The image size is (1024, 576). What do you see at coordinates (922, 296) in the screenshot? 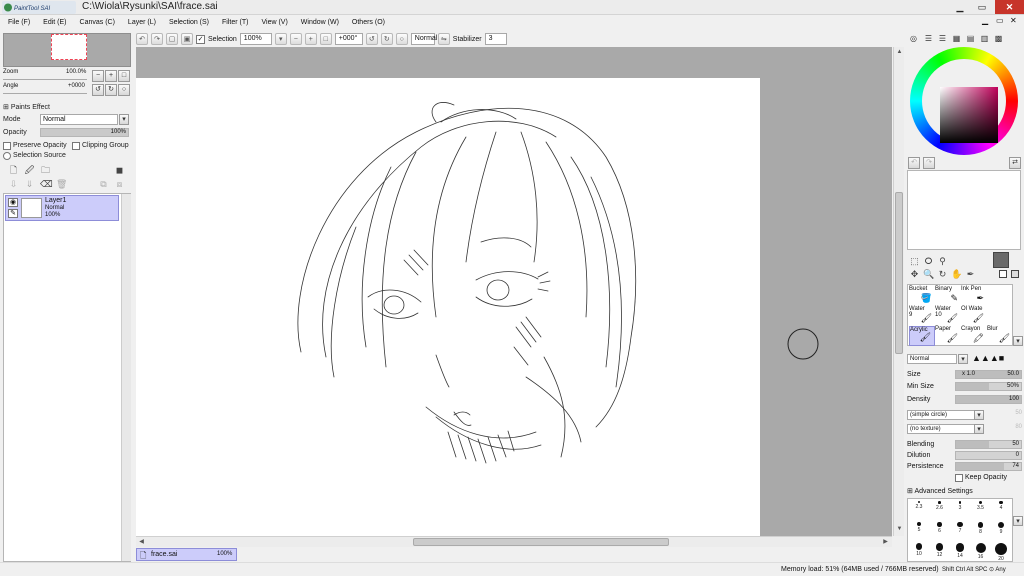
I see `tool-bucket: Bucket 🪣` at bounding box center [922, 296].